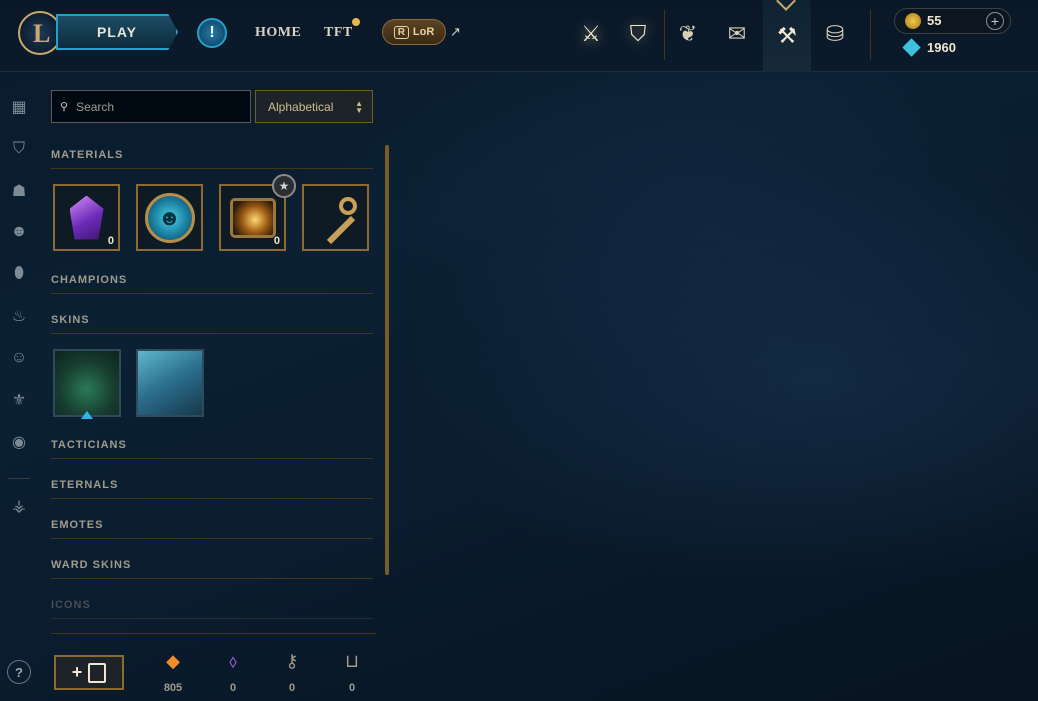 The image size is (1038, 701). I want to click on footer-divider, so click(213, 633).